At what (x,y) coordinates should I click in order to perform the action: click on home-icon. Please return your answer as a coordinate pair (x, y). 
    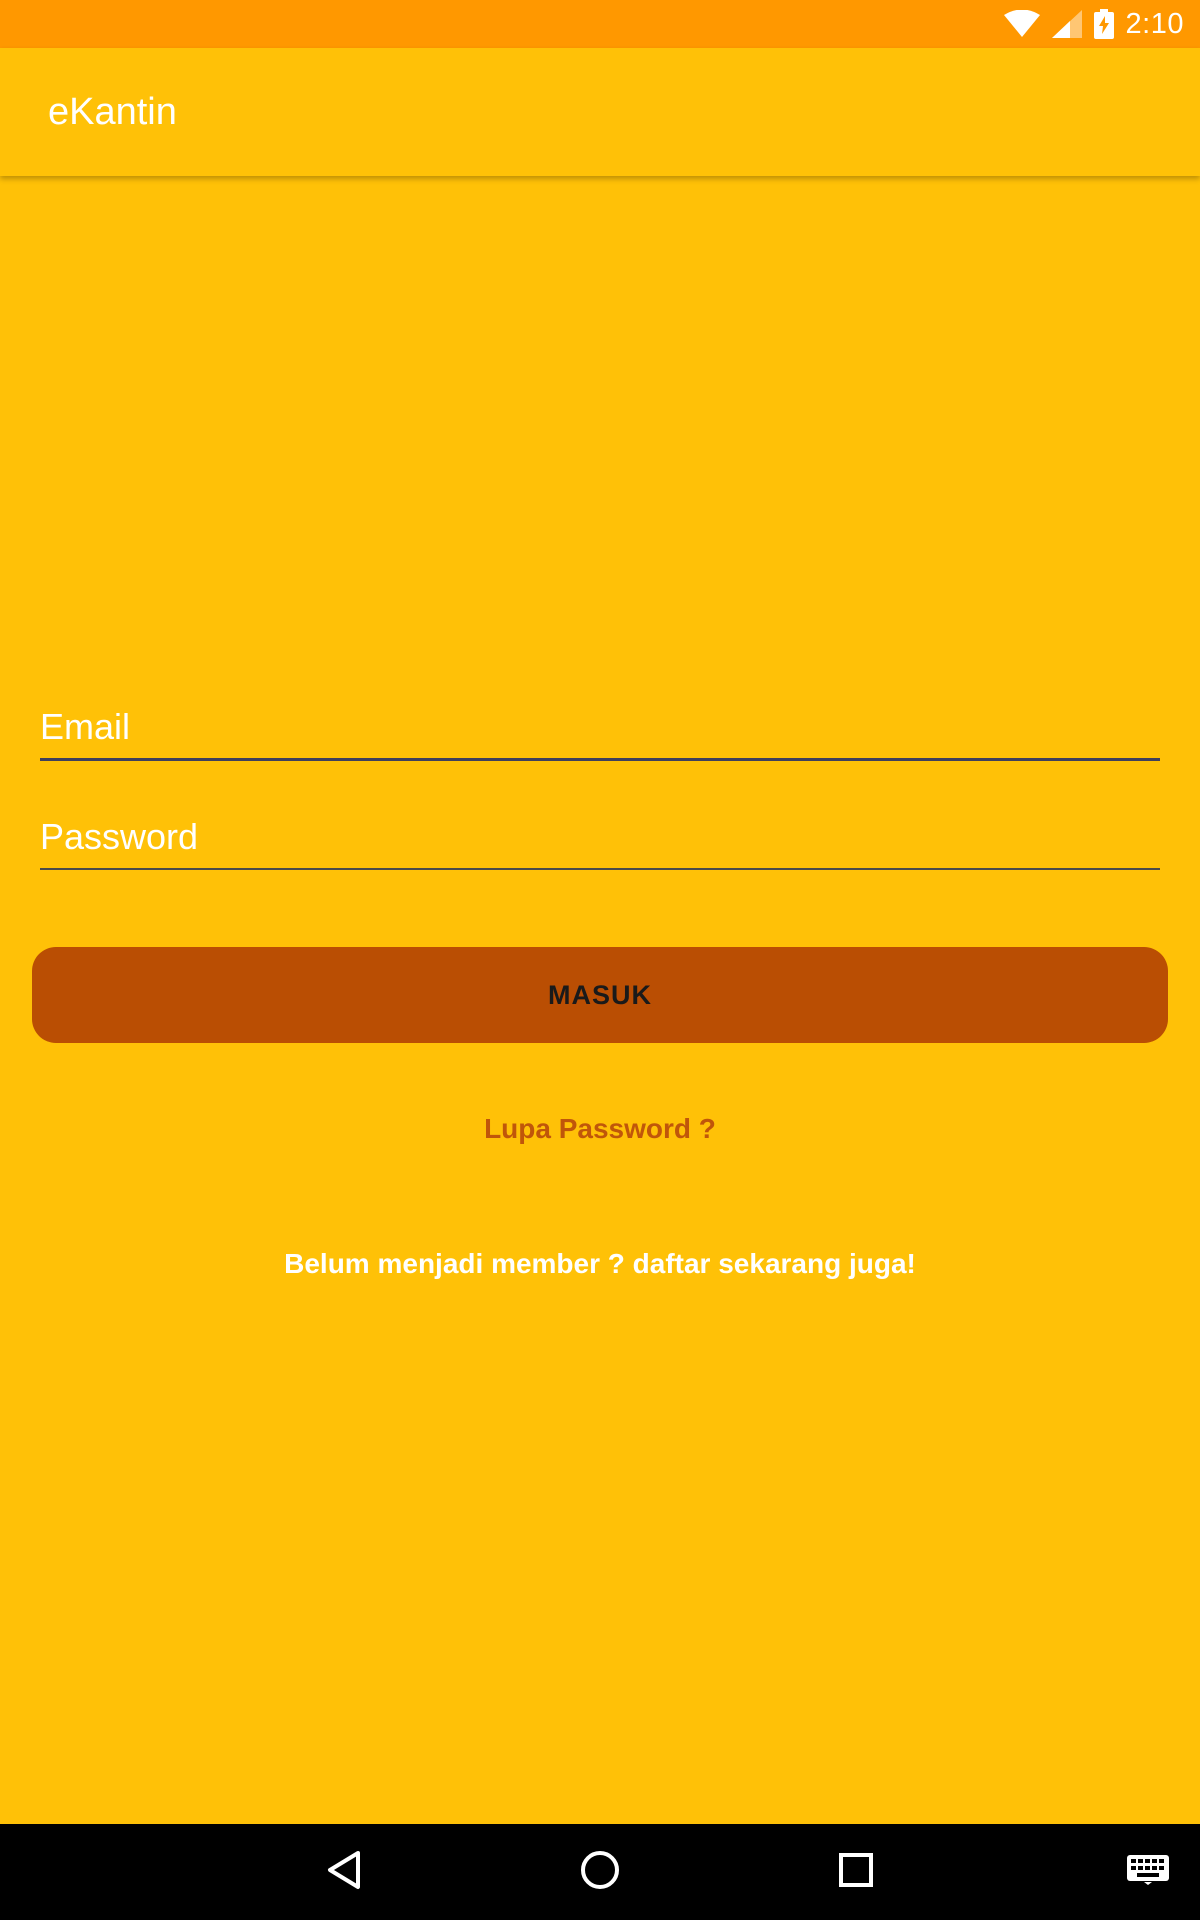
    Looking at the image, I should click on (600, 1872).